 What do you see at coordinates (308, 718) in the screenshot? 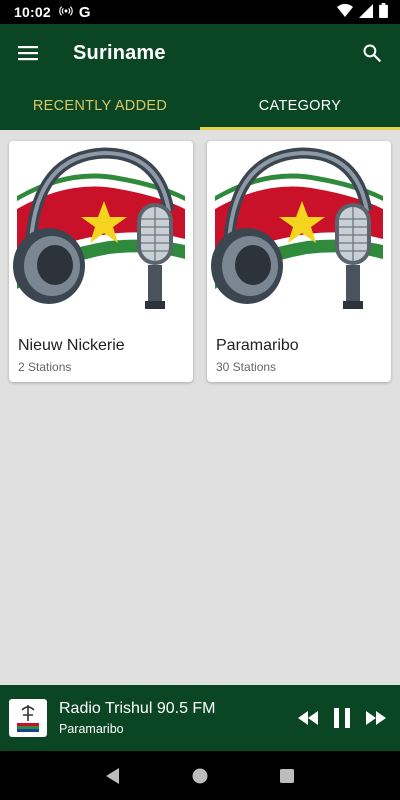
I see `rewind-icon` at bounding box center [308, 718].